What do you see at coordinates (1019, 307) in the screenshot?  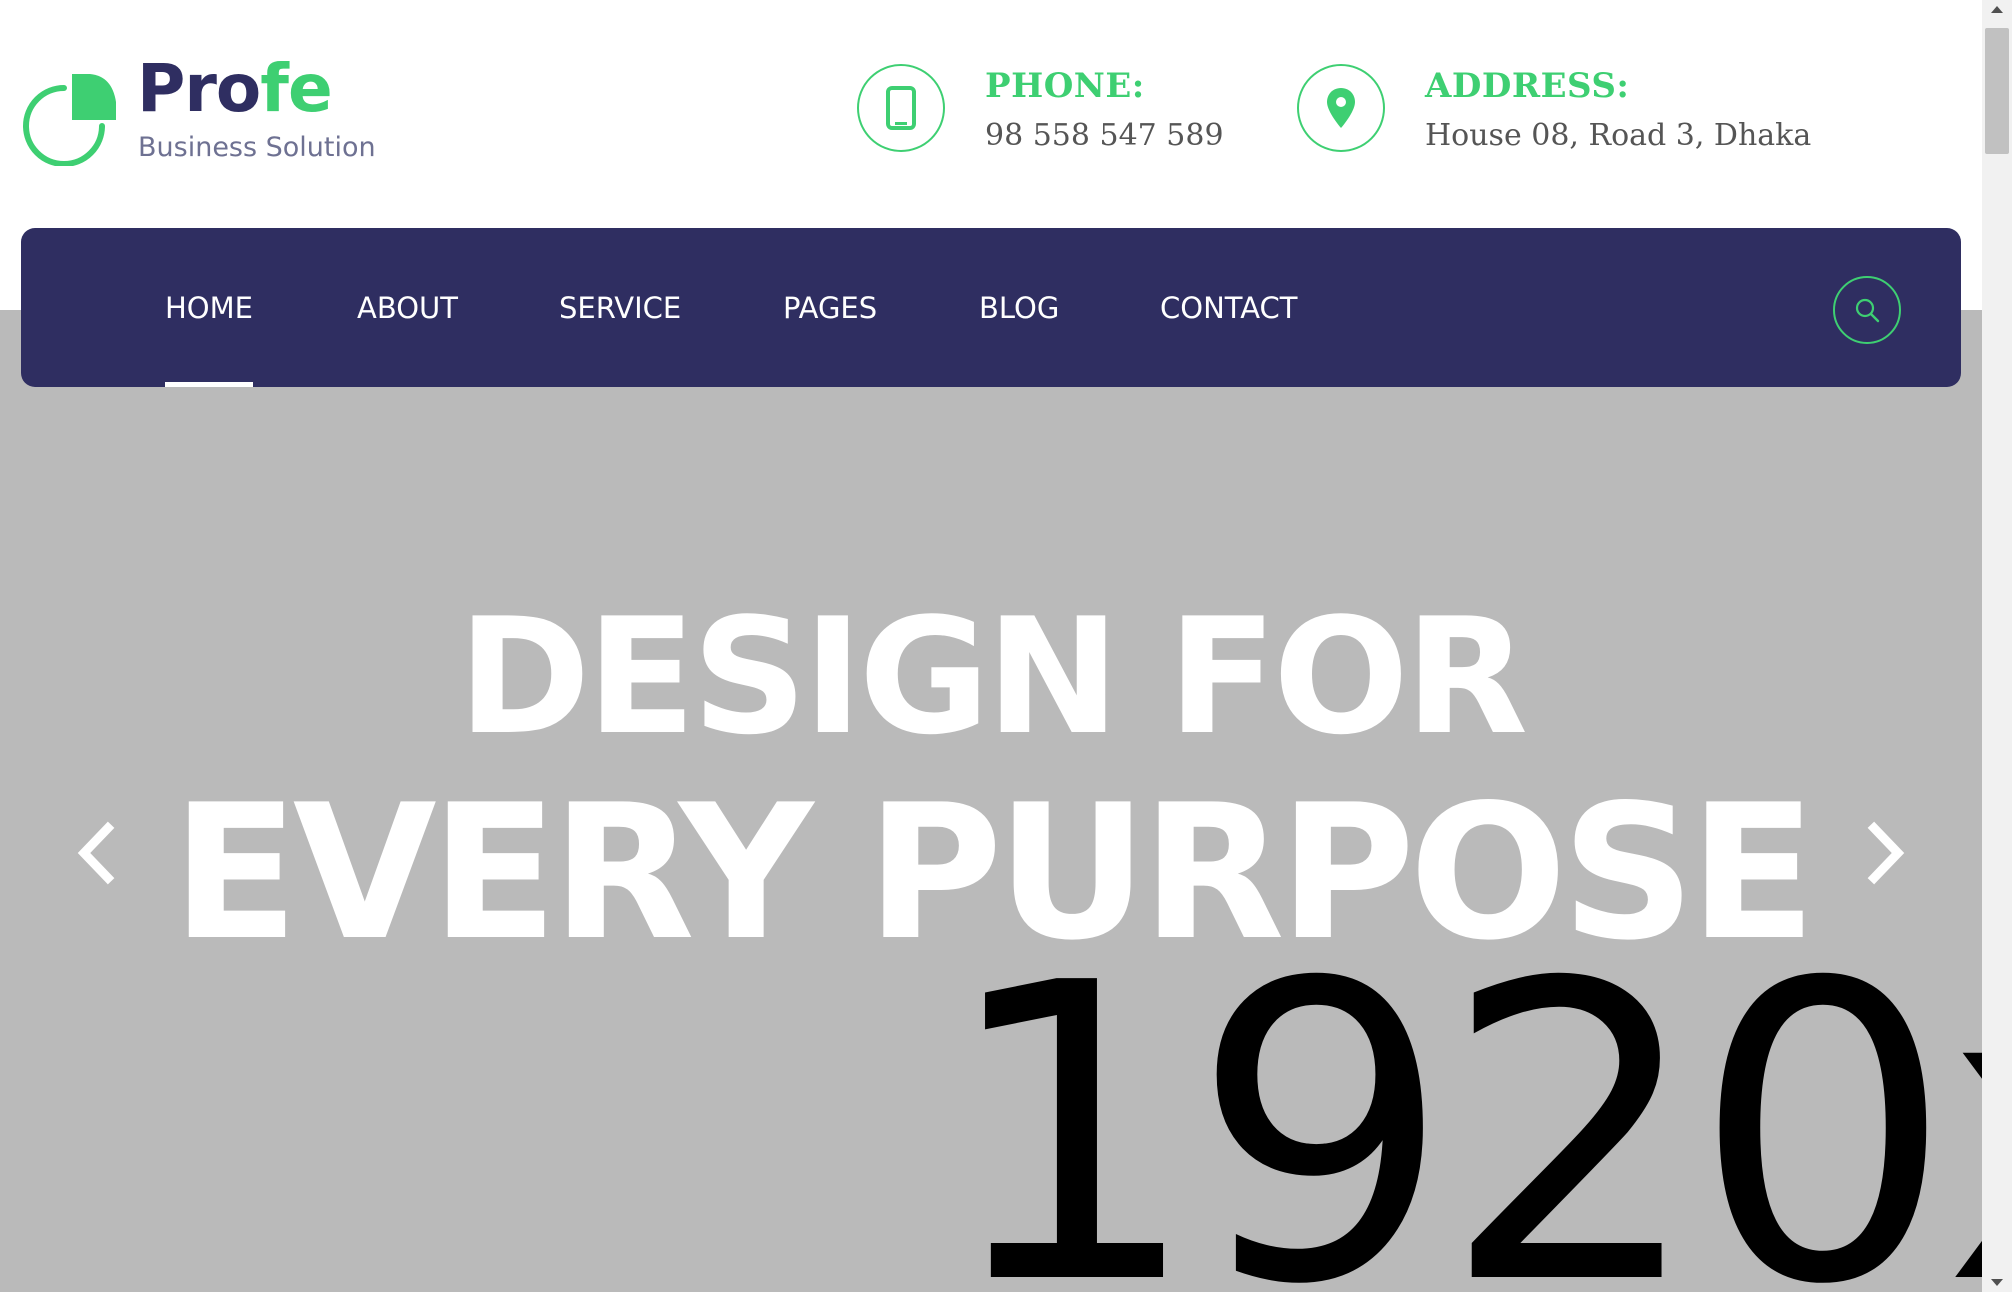 I see `nav-item-blog: BLOG` at bounding box center [1019, 307].